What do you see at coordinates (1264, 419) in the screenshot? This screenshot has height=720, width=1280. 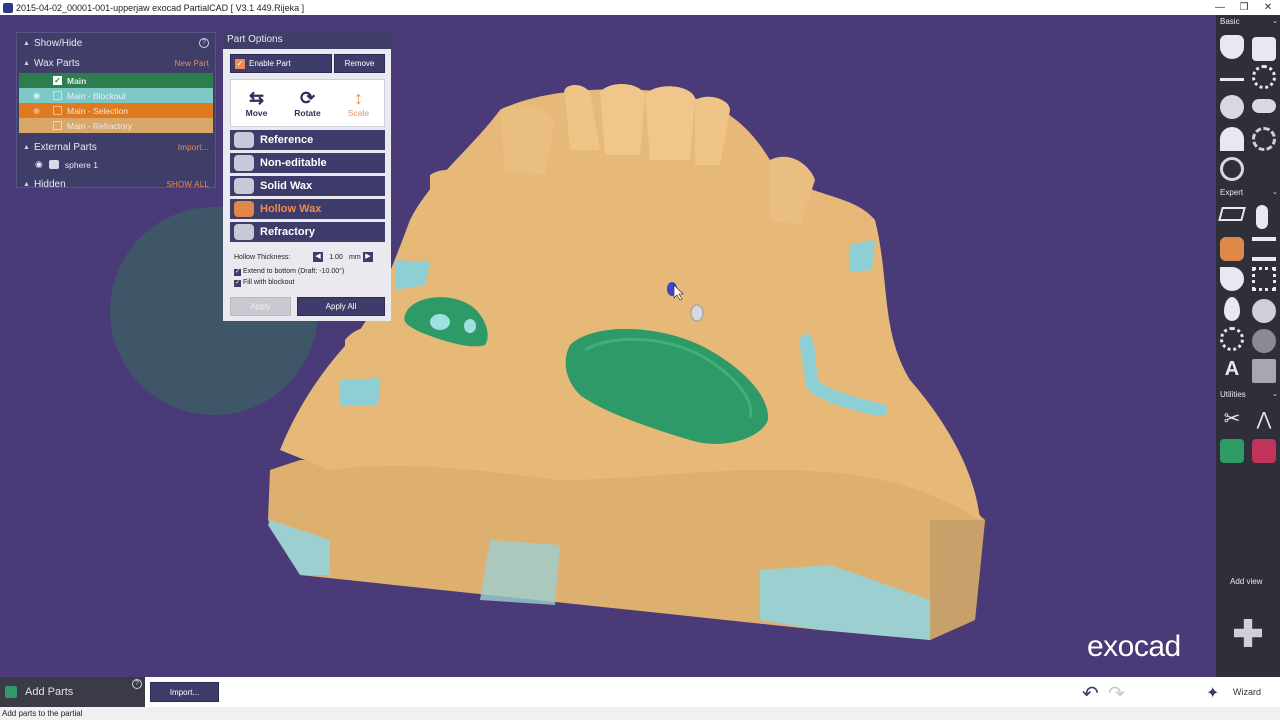 I see `bridge-tool-icon: ⋀` at bounding box center [1264, 419].